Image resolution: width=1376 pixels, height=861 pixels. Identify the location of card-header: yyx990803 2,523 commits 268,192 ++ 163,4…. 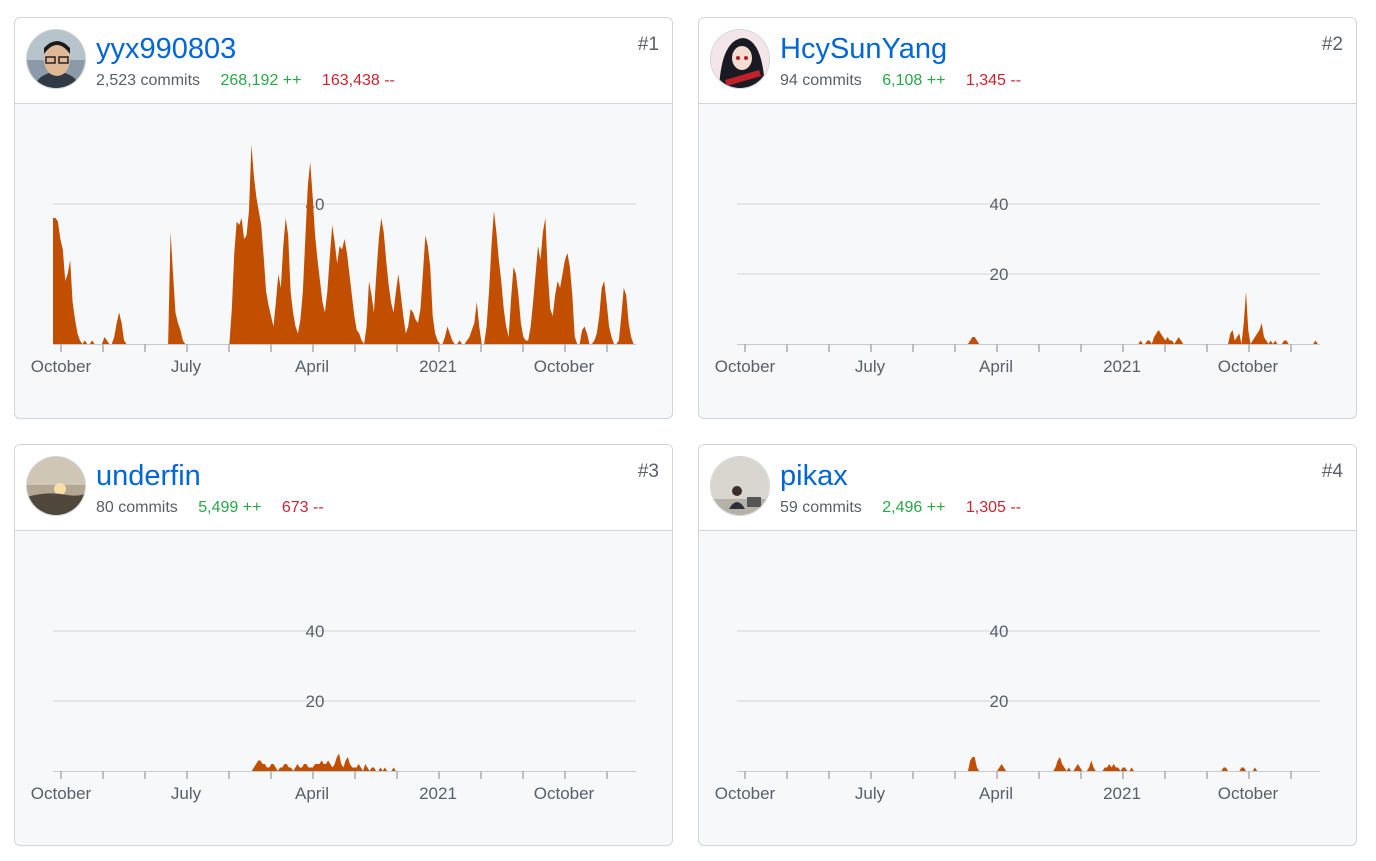
(343, 61).